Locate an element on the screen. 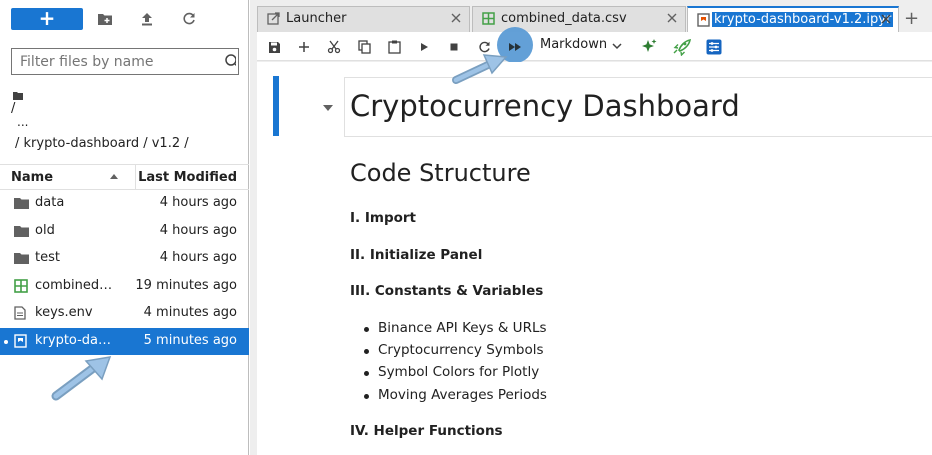 The image size is (932, 455). file-modified: 4 minutes ago is located at coordinates (190, 312).